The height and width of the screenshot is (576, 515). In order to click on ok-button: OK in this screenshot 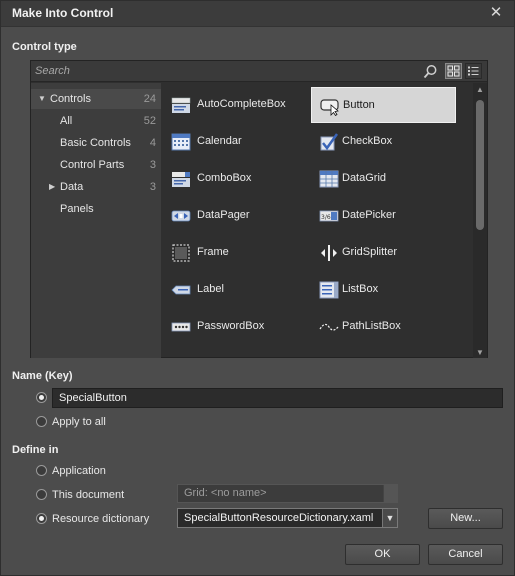, I will do `click(382, 554)`.